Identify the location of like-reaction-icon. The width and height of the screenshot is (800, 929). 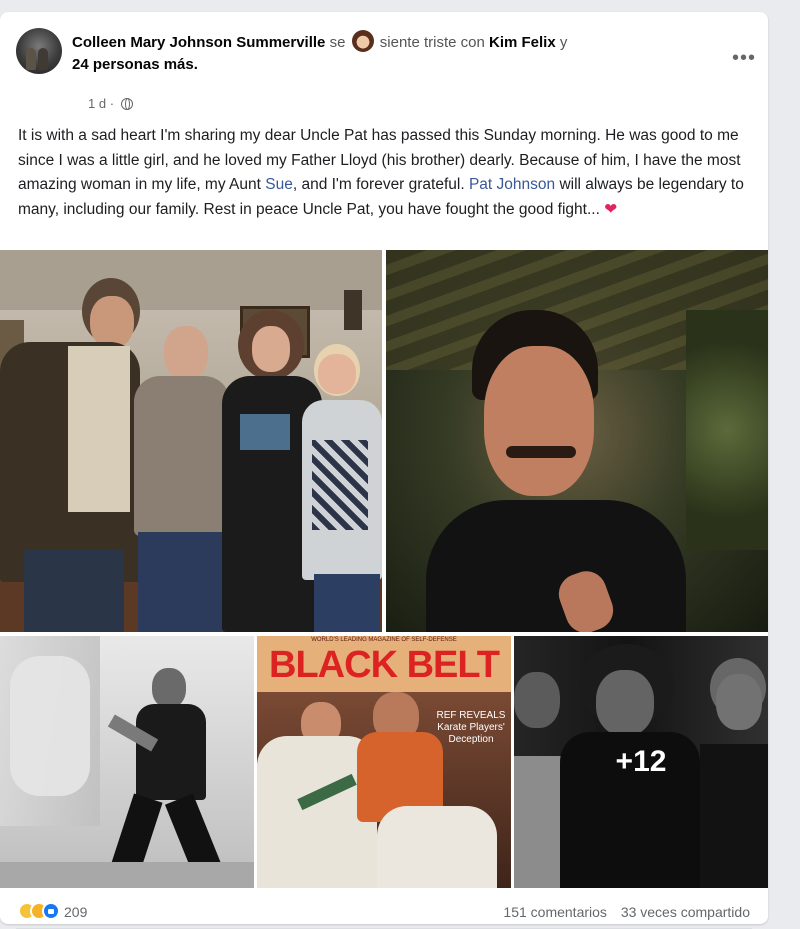
(51, 911).